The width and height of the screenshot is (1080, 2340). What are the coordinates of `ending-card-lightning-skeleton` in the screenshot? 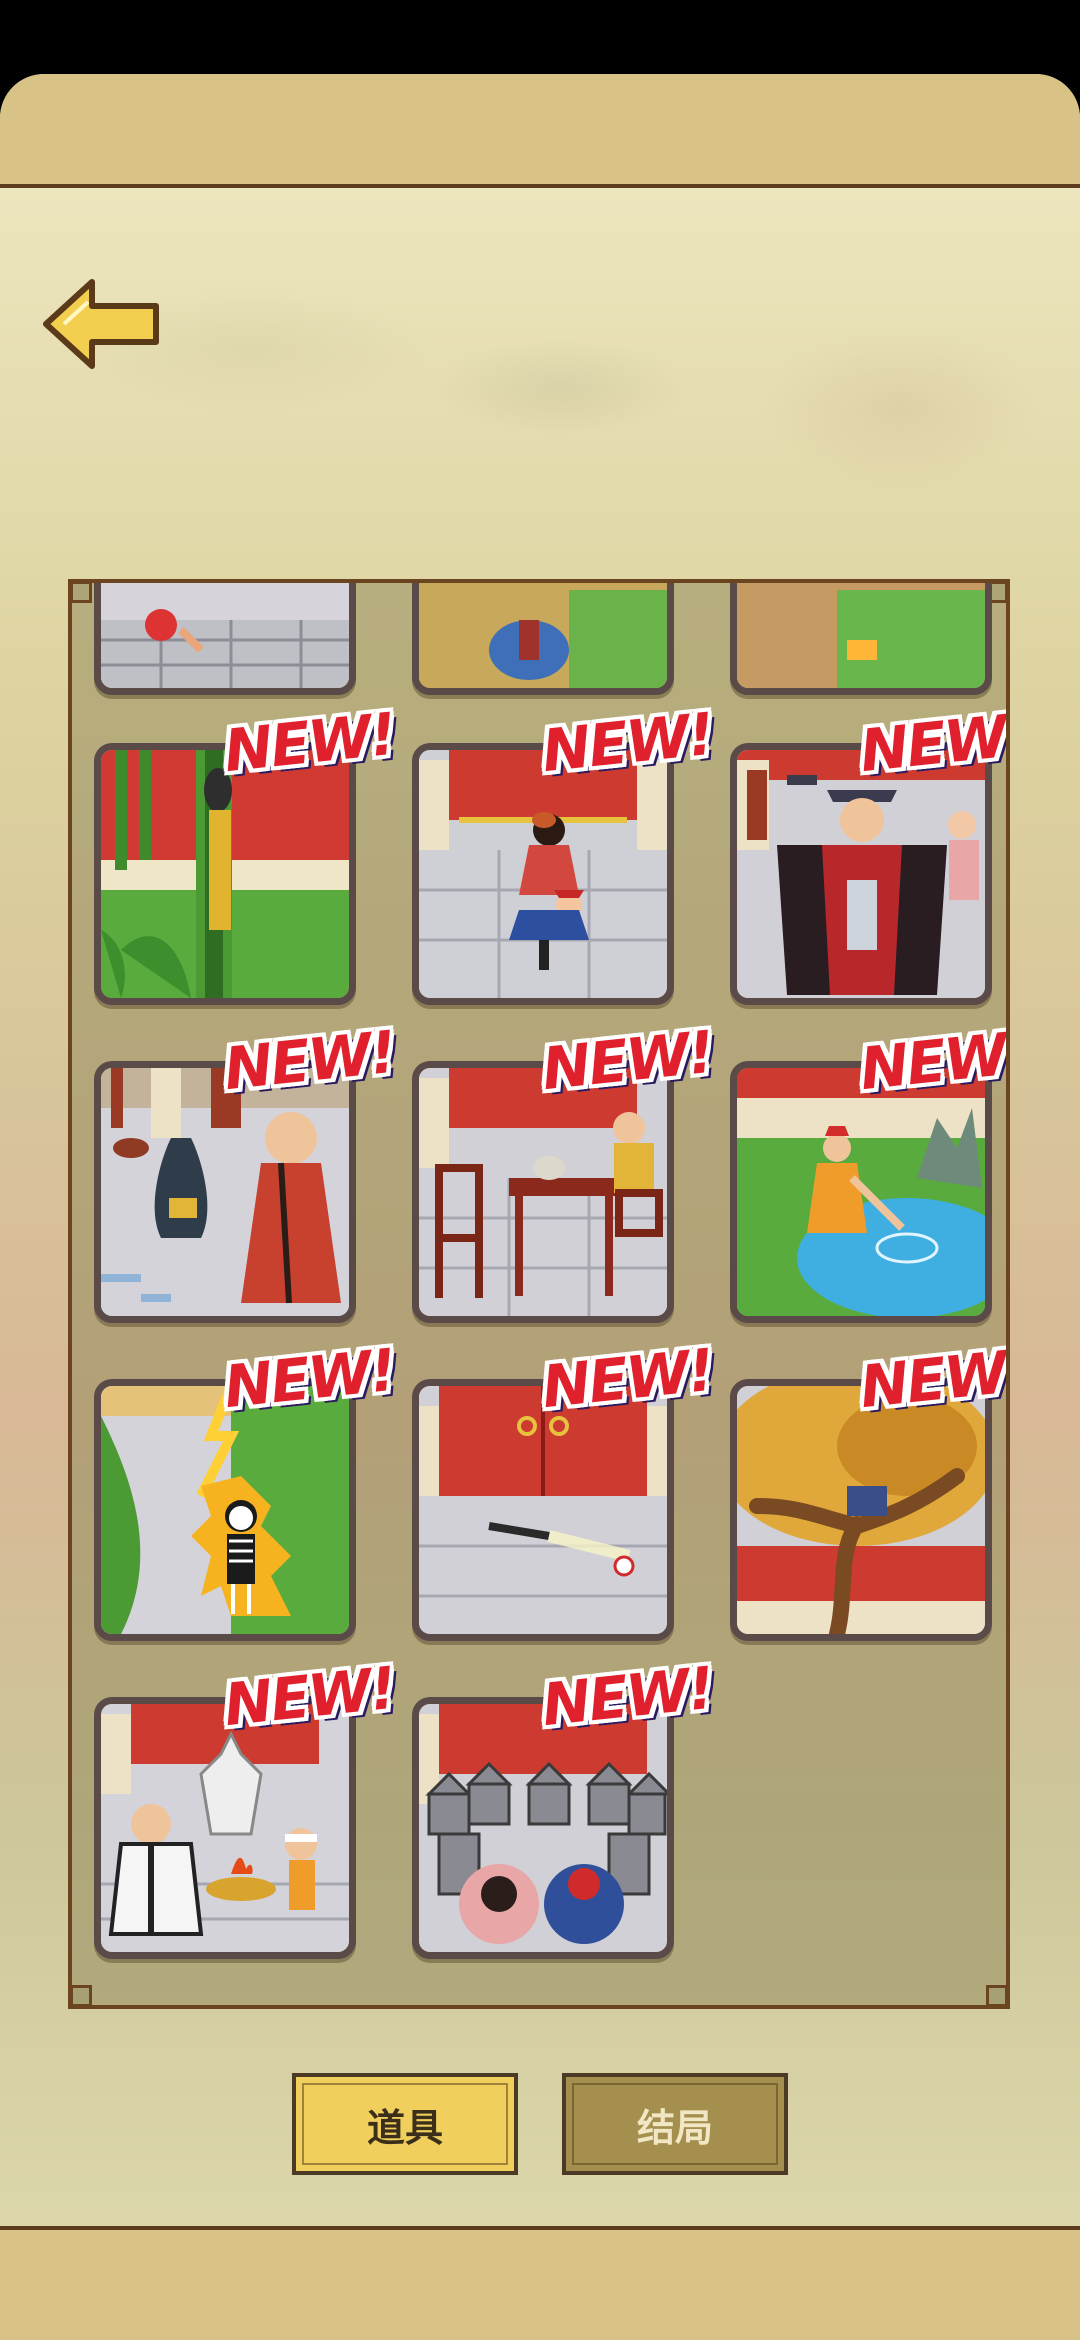 It's located at (225, 1510).